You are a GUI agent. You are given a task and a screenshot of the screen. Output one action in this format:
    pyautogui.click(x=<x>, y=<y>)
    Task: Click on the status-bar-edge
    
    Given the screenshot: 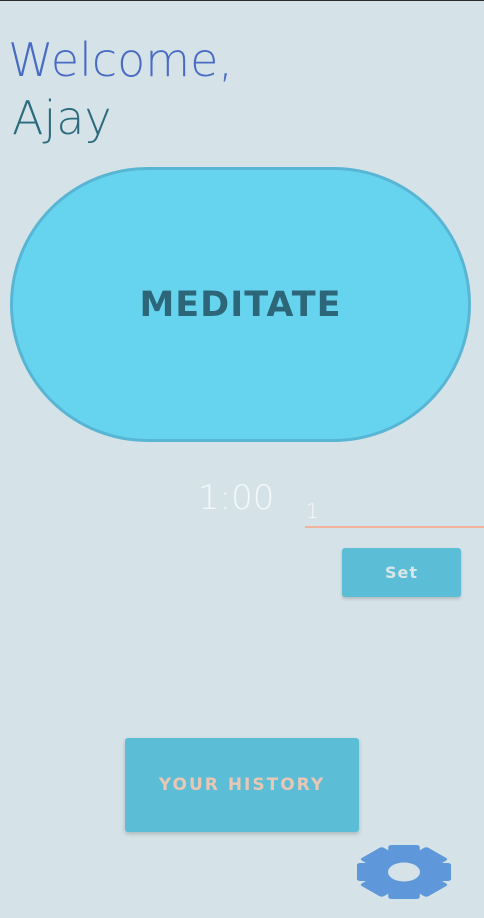 What is the action you would take?
    pyautogui.click(x=242, y=0)
    